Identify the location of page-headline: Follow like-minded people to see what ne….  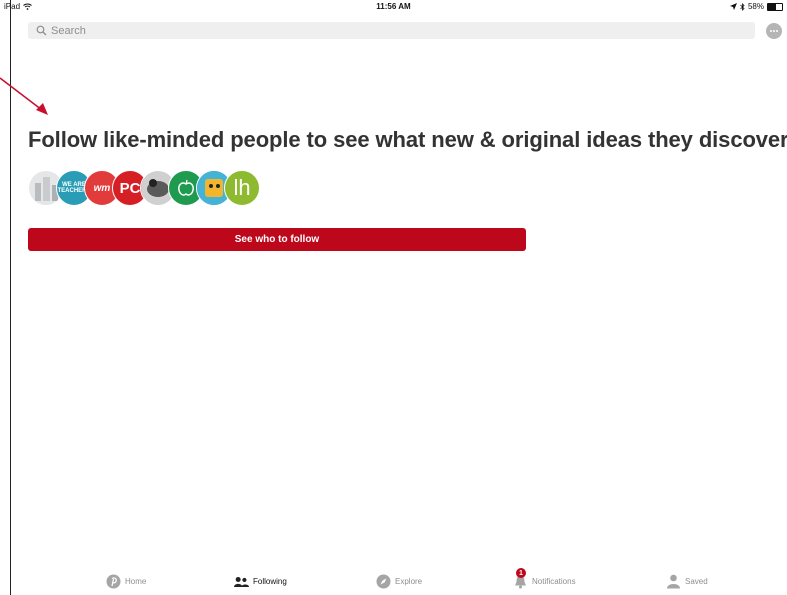
(407, 139).